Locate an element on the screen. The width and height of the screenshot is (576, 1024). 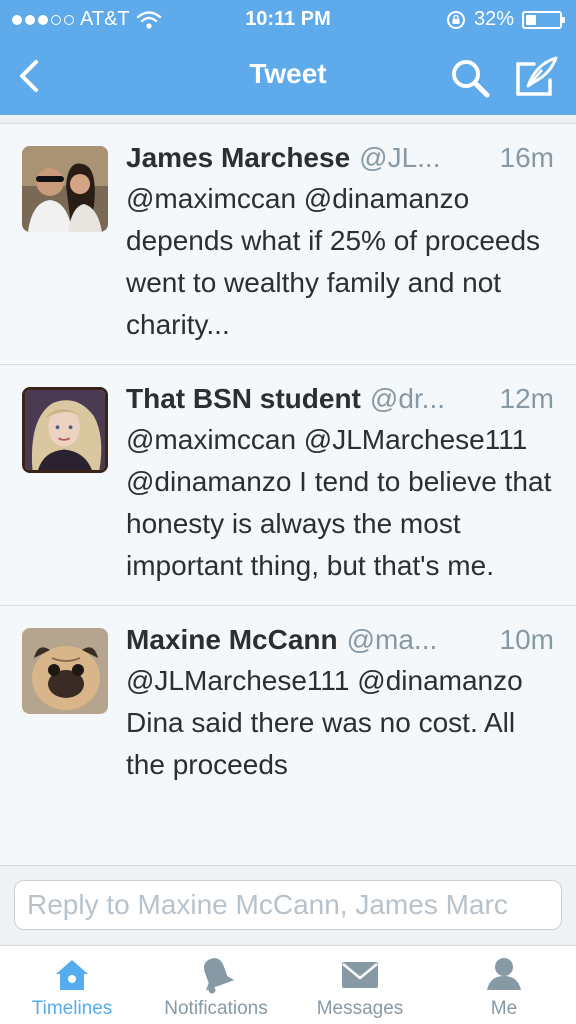
compose-button is located at coordinates (537, 77).